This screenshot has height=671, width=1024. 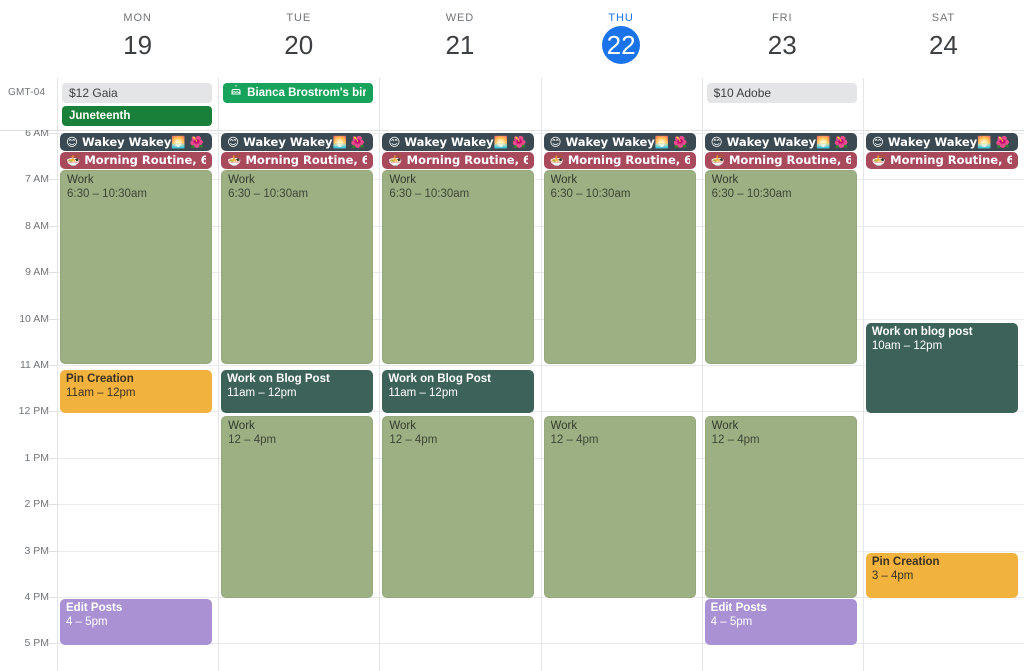 I want to click on calendar-event: Work on blog post 10am – 12pm, so click(x=941, y=368).